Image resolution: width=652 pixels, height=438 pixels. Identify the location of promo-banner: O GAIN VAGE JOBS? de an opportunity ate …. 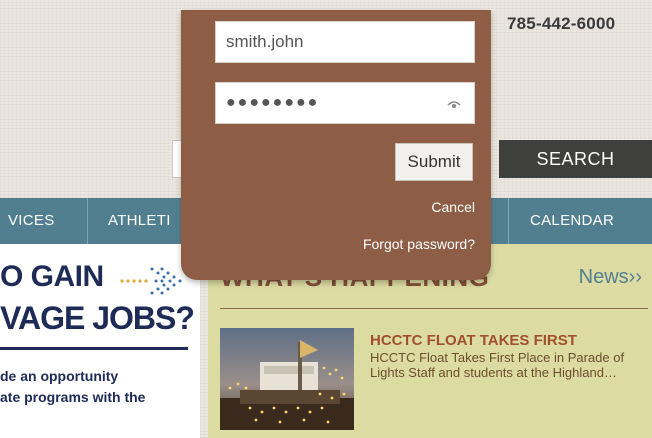
(100, 341).